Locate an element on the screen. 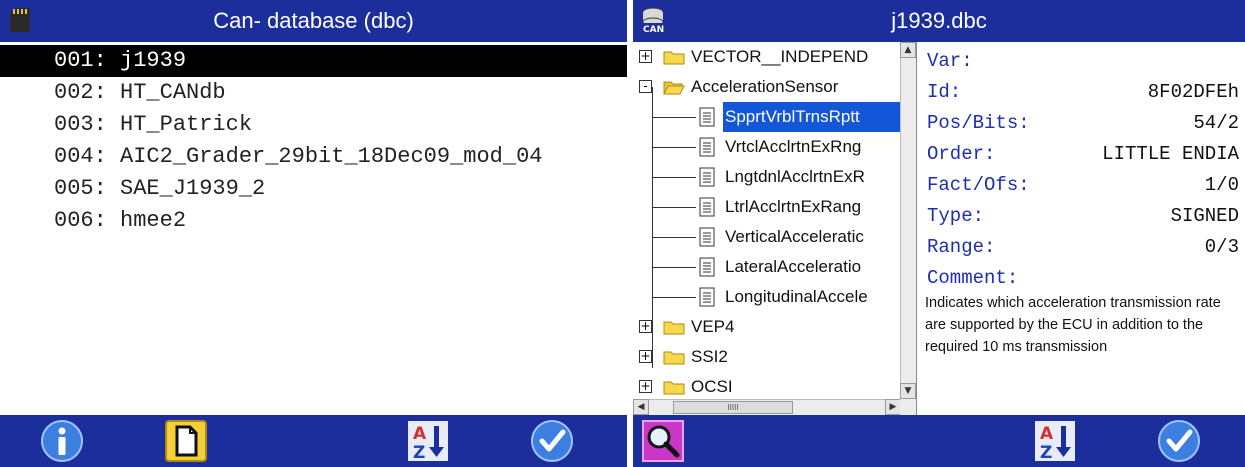  tree-node-folder: + VEP4 is located at coordinates (767, 327).